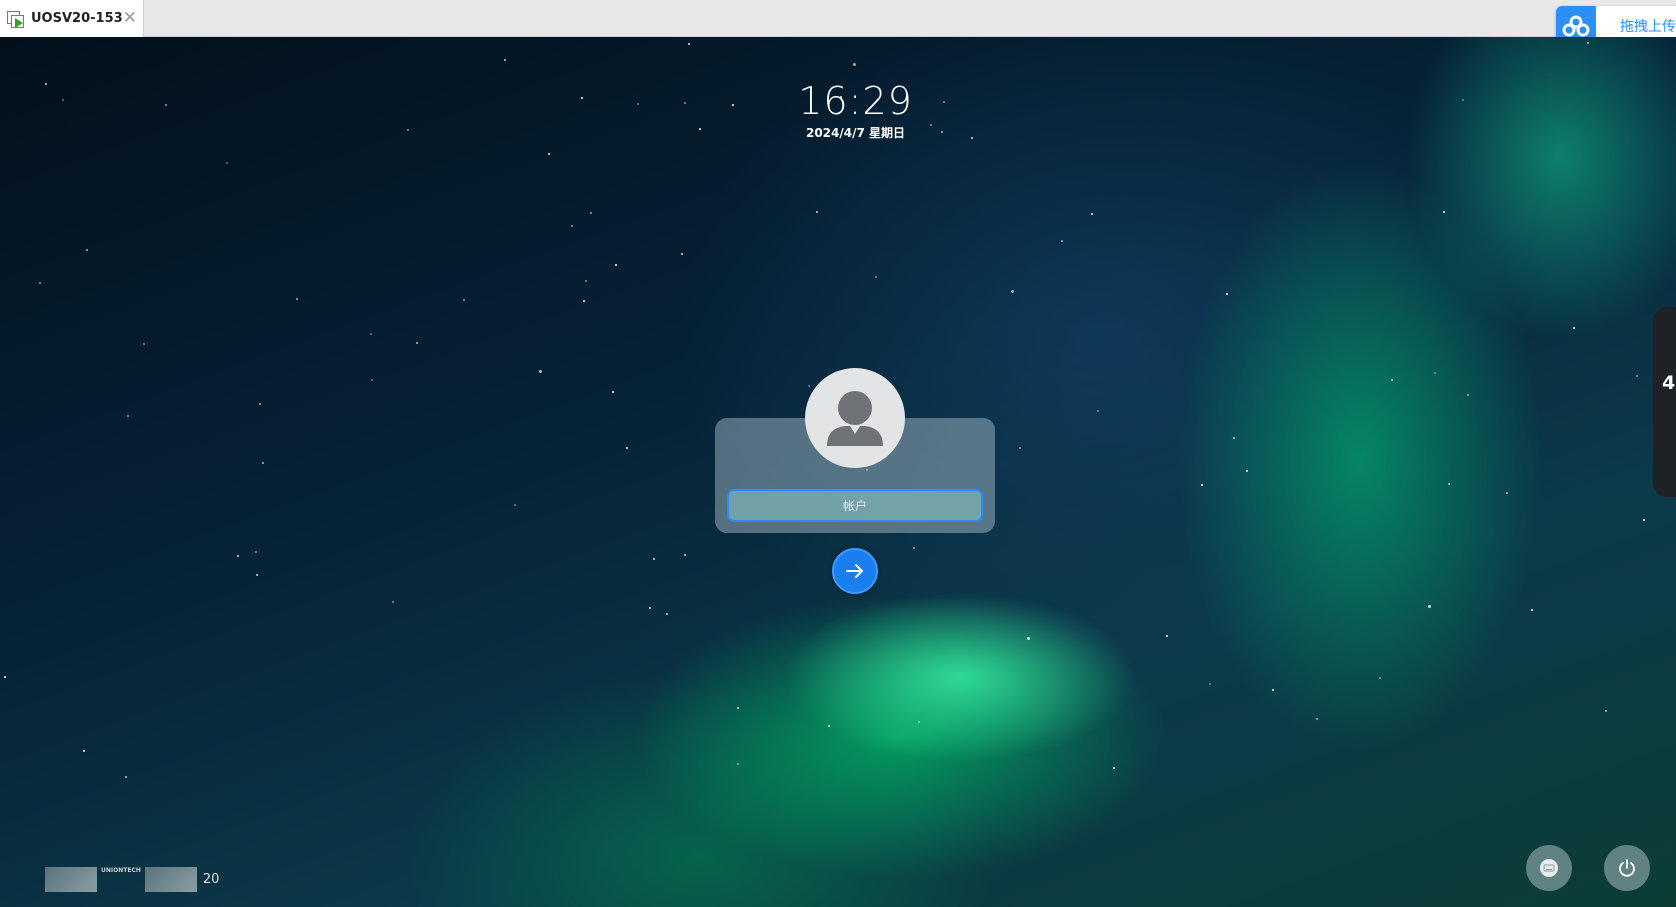 The image size is (1676, 907). I want to click on arrow-right-icon, so click(854, 571).